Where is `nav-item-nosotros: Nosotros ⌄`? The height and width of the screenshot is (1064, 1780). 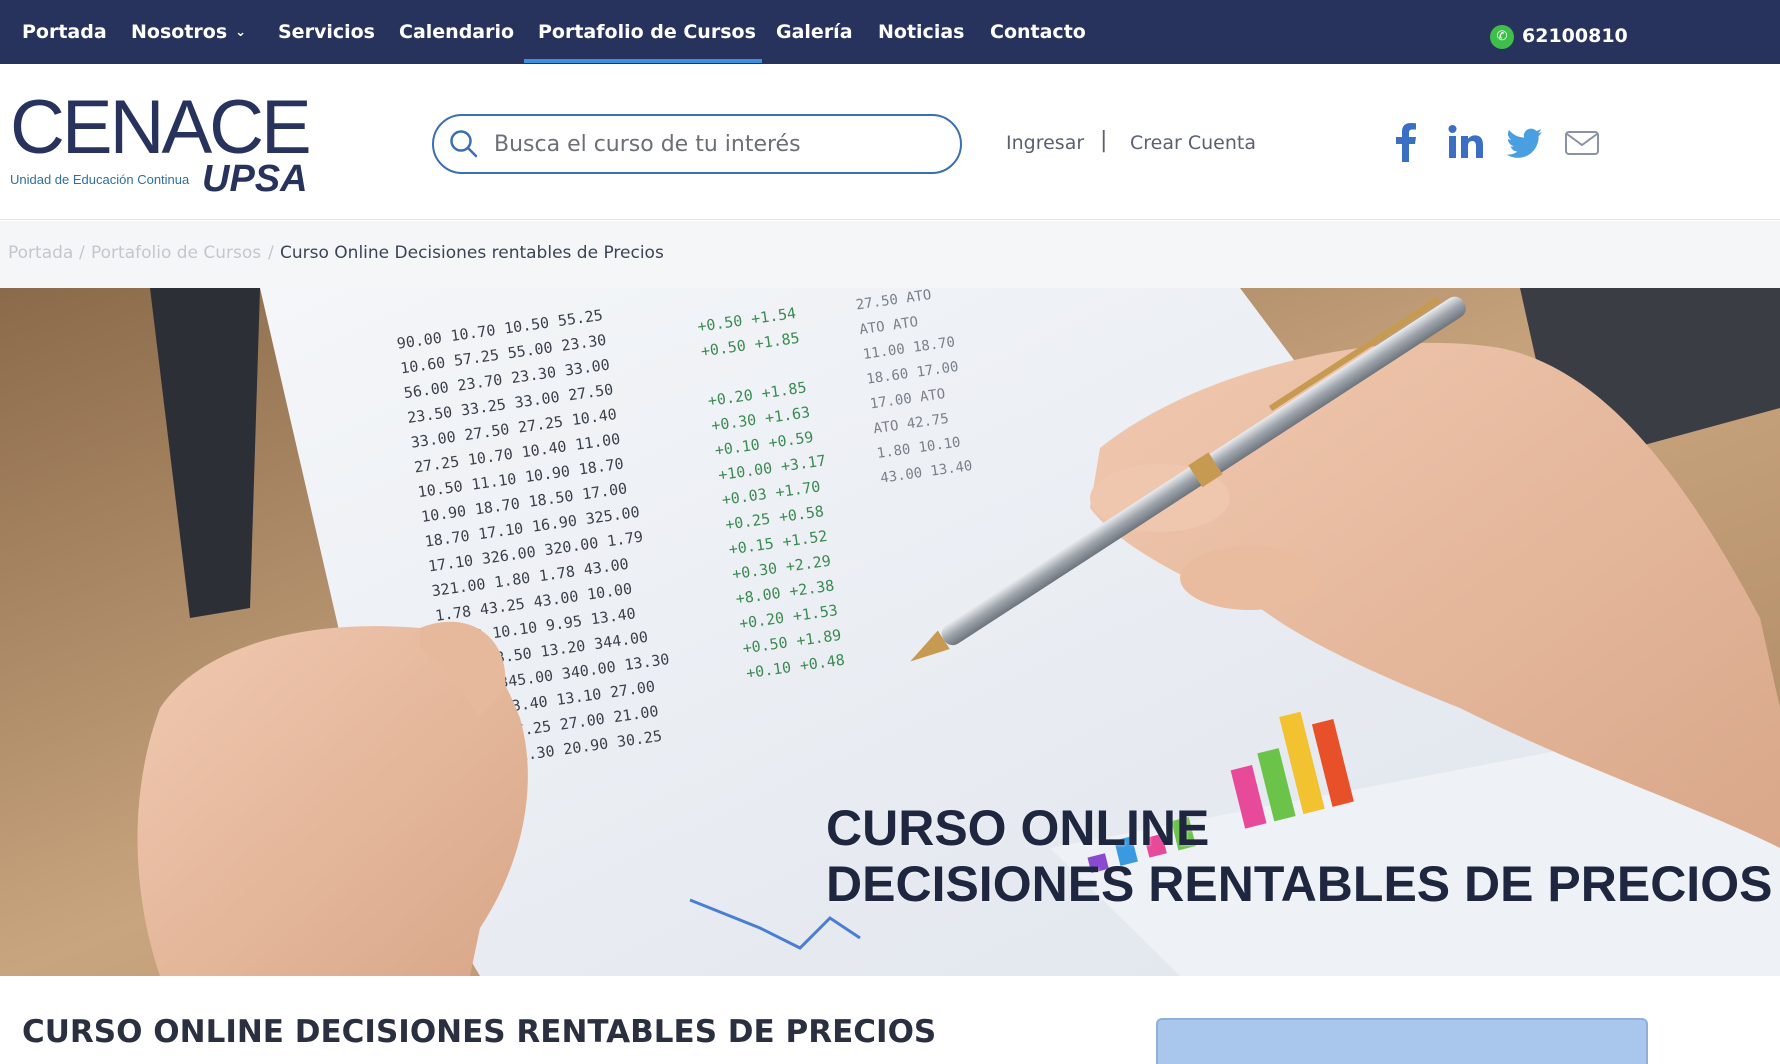
nav-item-nosotros: Nosotros ⌄ is located at coordinates (188, 32).